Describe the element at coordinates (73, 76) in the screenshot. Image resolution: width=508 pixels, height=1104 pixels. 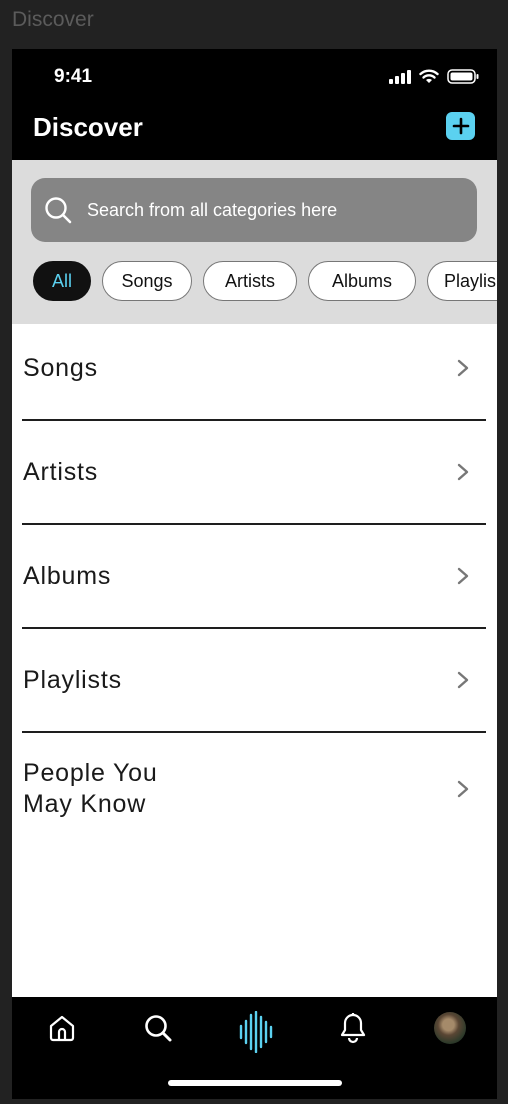
I see `status-time: 9:41` at that location.